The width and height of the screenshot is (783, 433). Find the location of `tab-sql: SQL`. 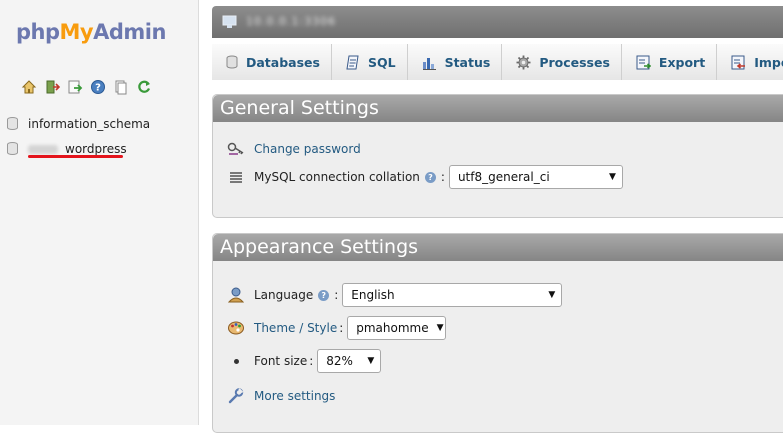

tab-sql: SQL is located at coordinates (369, 62).